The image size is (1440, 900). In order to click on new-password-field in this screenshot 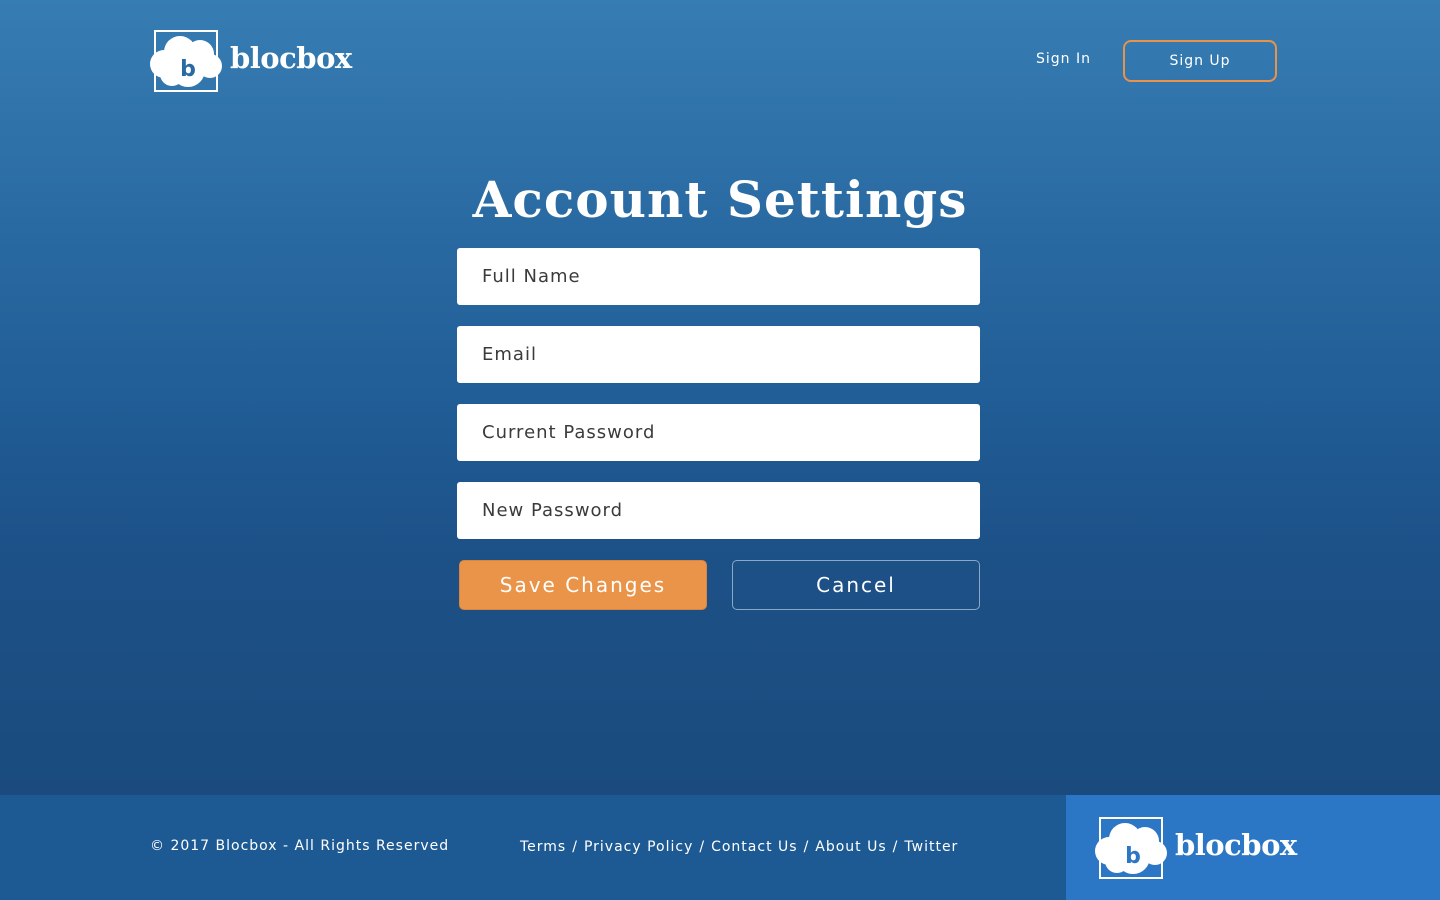, I will do `click(718, 510)`.